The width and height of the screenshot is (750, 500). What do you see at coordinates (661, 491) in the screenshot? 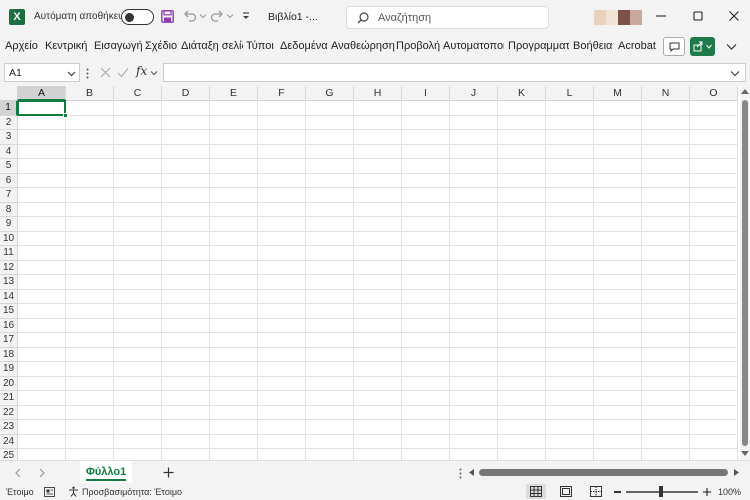
I see `zoom-slider-thumb` at bounding box center [661, 491].